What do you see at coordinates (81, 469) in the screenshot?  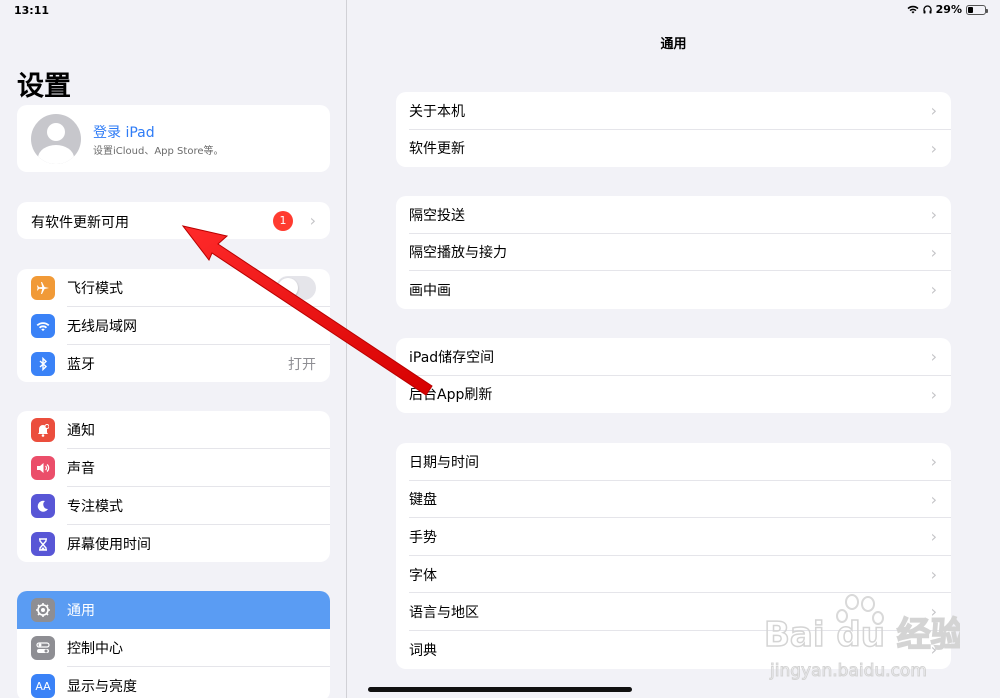 I see `sidebar-item-label: 声音` at bounding box center [81, 469].